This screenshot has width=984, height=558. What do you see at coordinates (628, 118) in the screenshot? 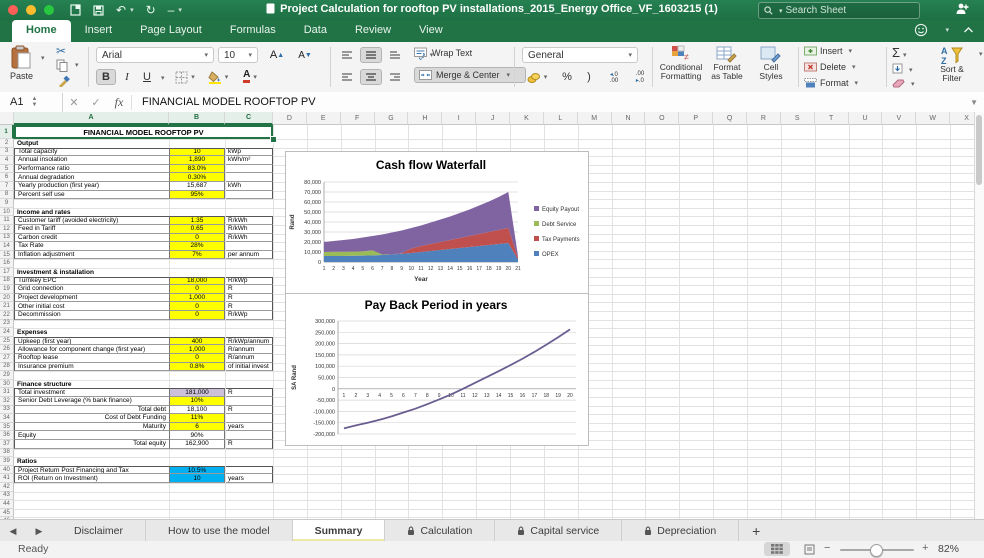
I see `column-header-N: N` at bounding box center [628, 118].